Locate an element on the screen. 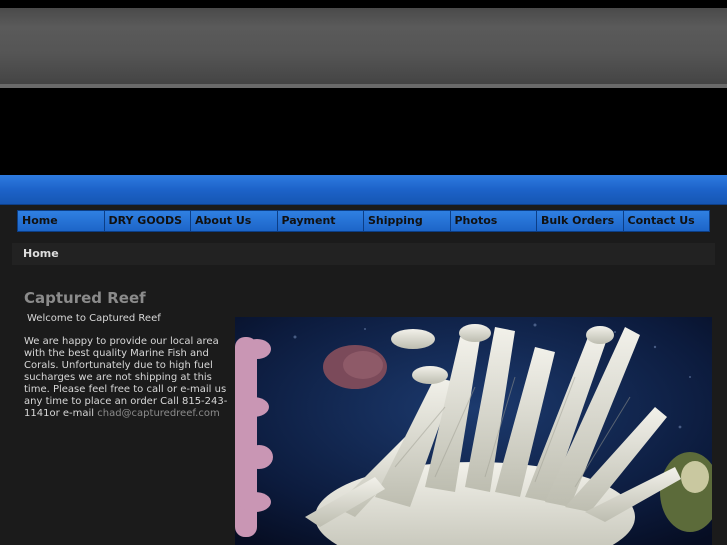 Image resolution: width=727 pixels, height=545 pixels. nav-item-about-us: About Us is located at coordinates (234, 221).